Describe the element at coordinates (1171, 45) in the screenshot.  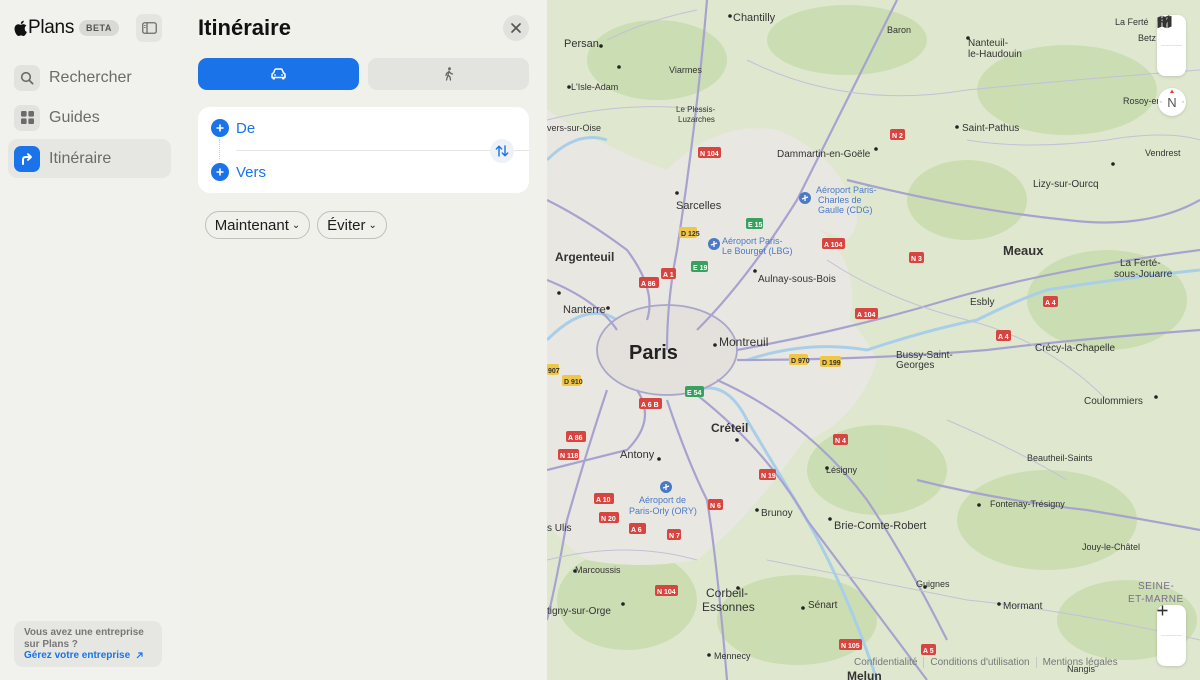
I see `locate-me-button` at that location.